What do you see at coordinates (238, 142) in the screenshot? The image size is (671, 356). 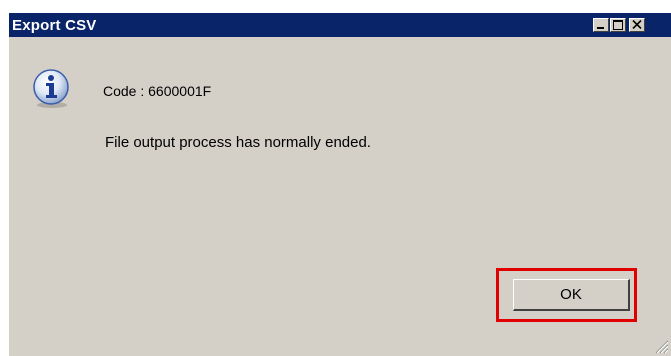 I see `message-text: File output process has normally ended.` at bounding box center [238, 142].